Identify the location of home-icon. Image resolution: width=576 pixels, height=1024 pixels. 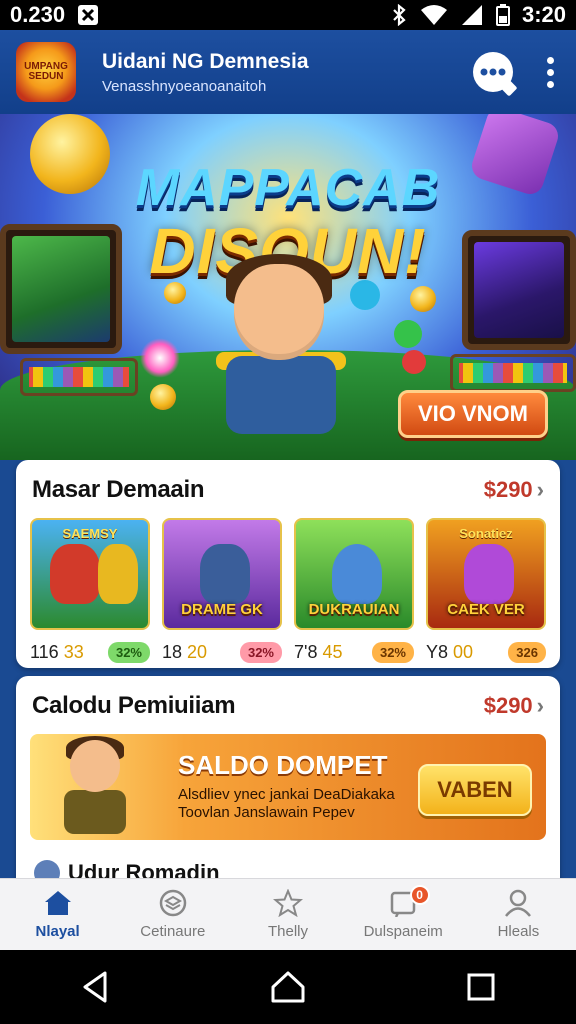
(57, 903).